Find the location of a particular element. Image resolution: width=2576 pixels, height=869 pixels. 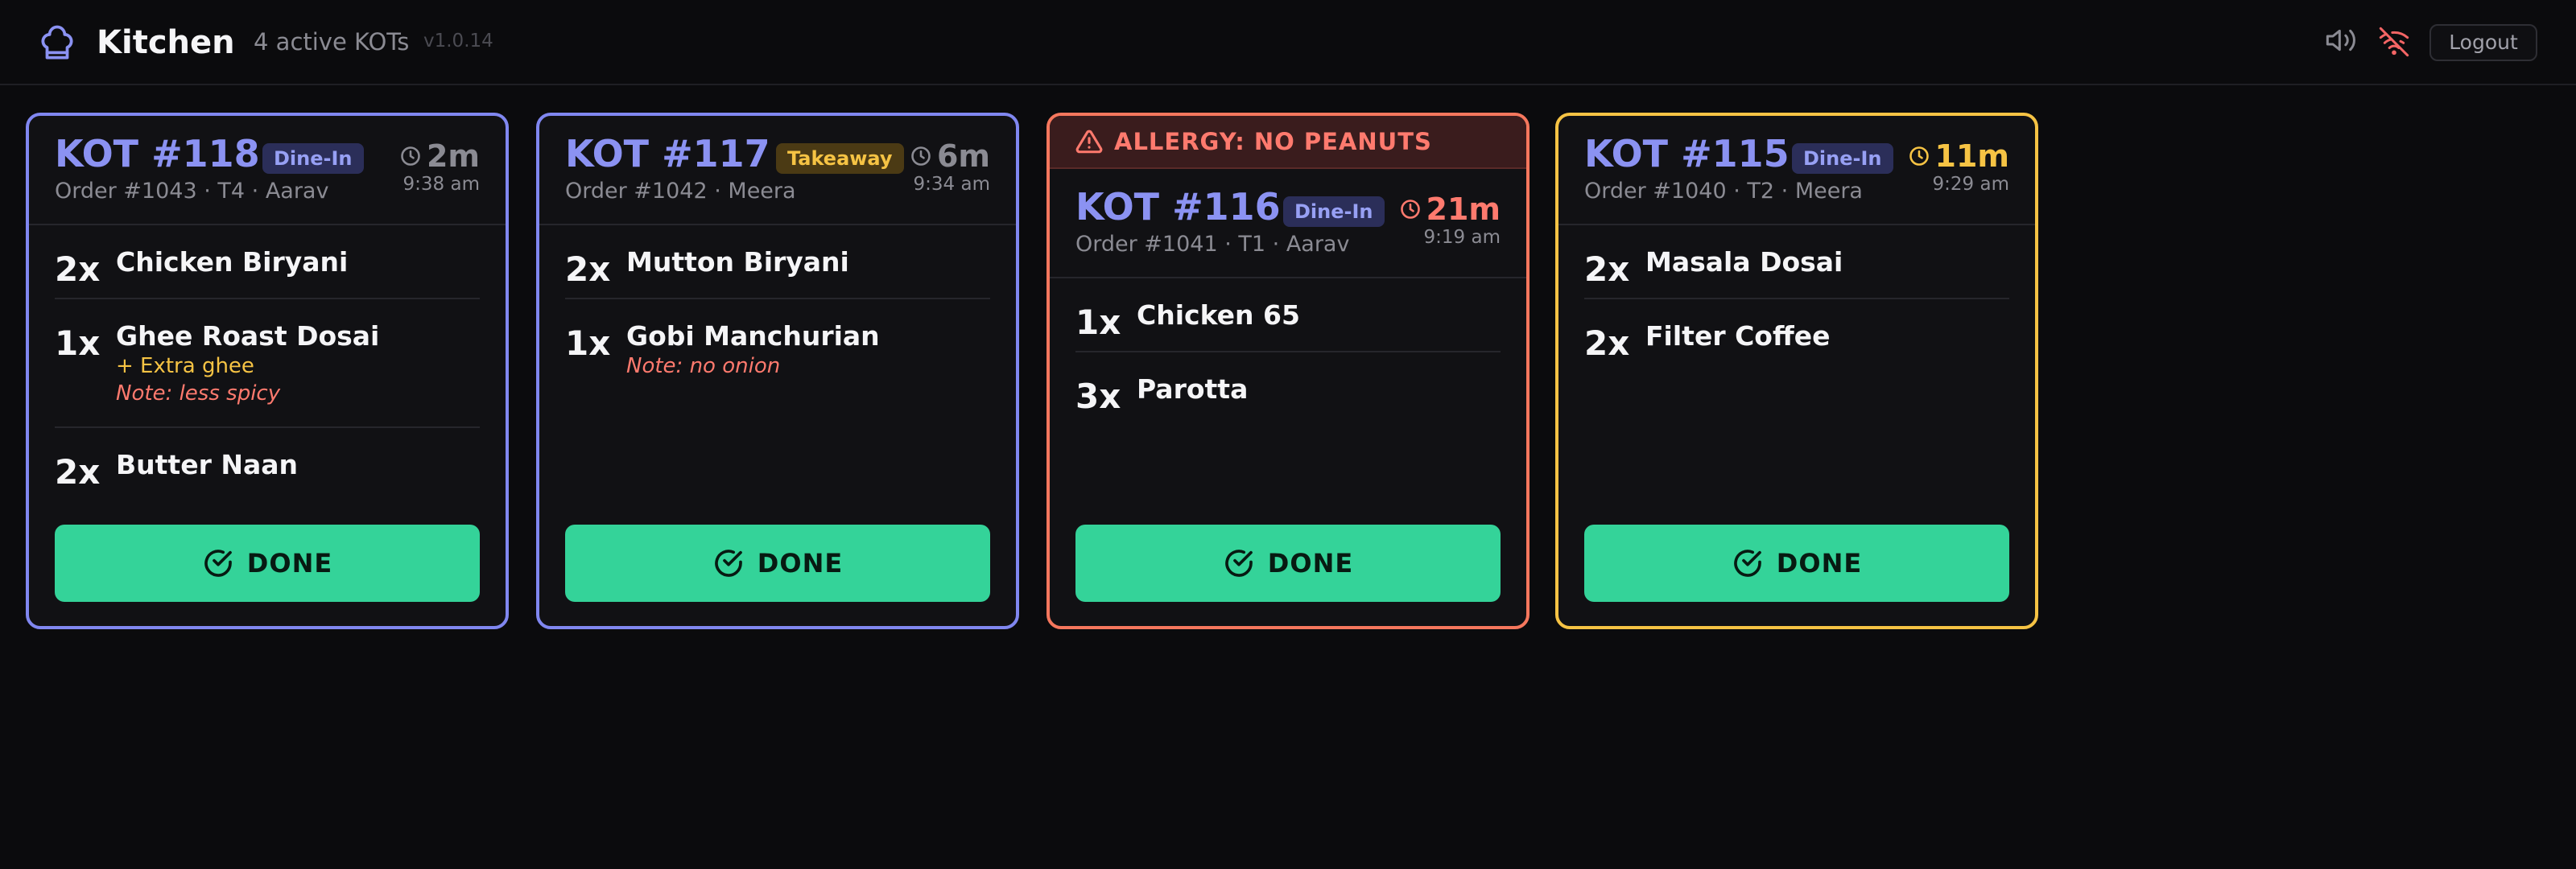

wifi-off-icon is located at coordinates (2394, 42).